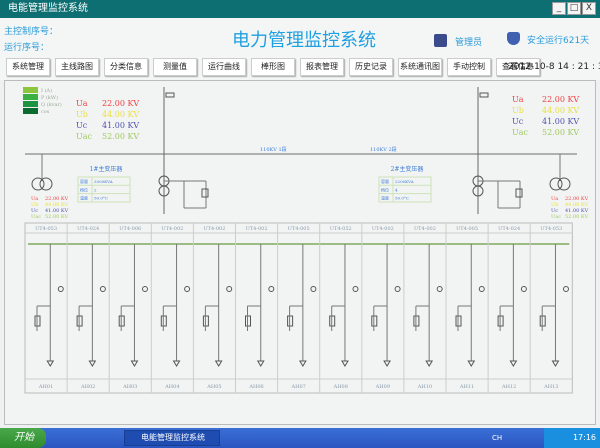 The width and height of the screenshot is (600, 448). What do you see at coordinates (82, 125) in the screenshot?
I see `voltage-name: Uc` at bounding box center [82, 125].